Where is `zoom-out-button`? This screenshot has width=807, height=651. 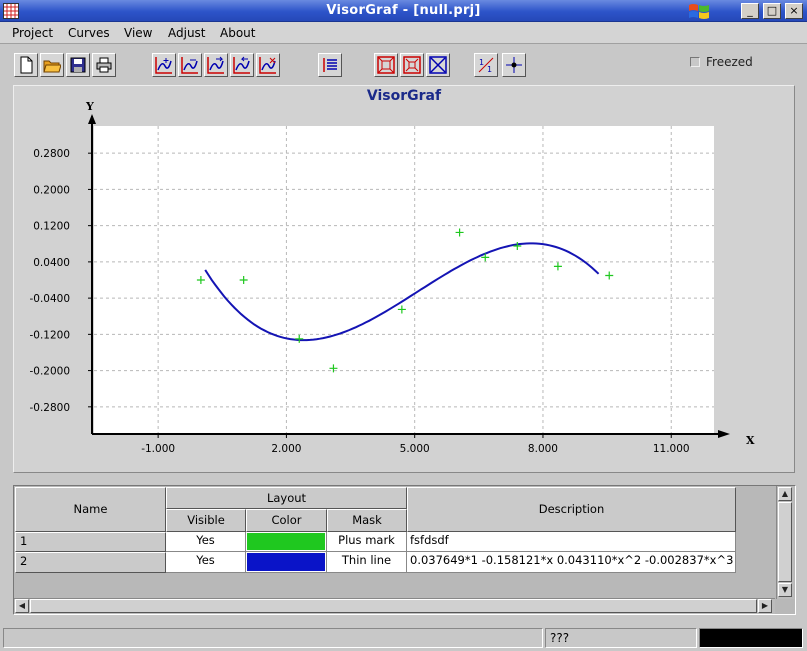
zoom-out-button is located at coordinates (412, 65).